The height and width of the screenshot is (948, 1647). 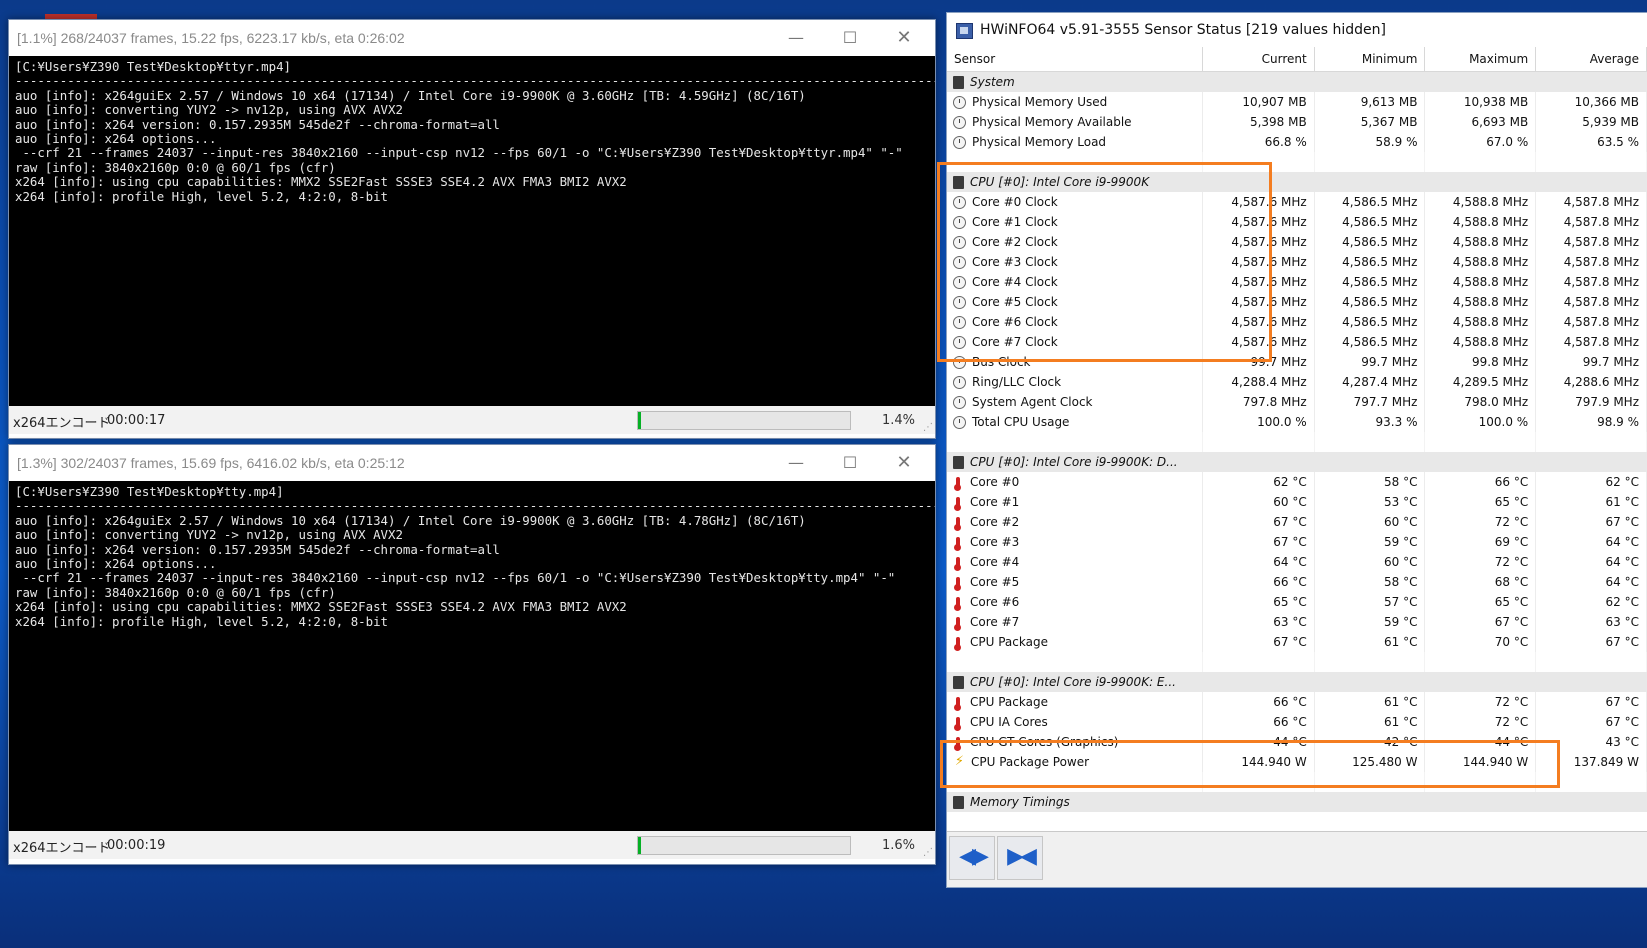 I want to click on maximum-value: 70 °C, so click(x=1480, y=642).